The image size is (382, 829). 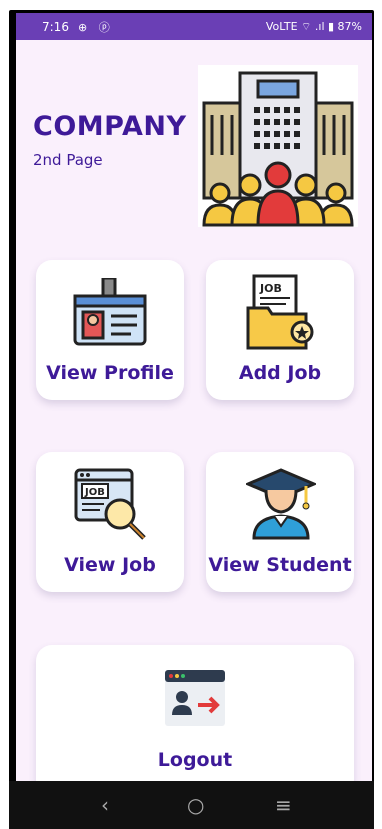 I want to click on status-indicators: VoLTE ⌔ .ıl ▮ 87%, so click(x=313, y=26).